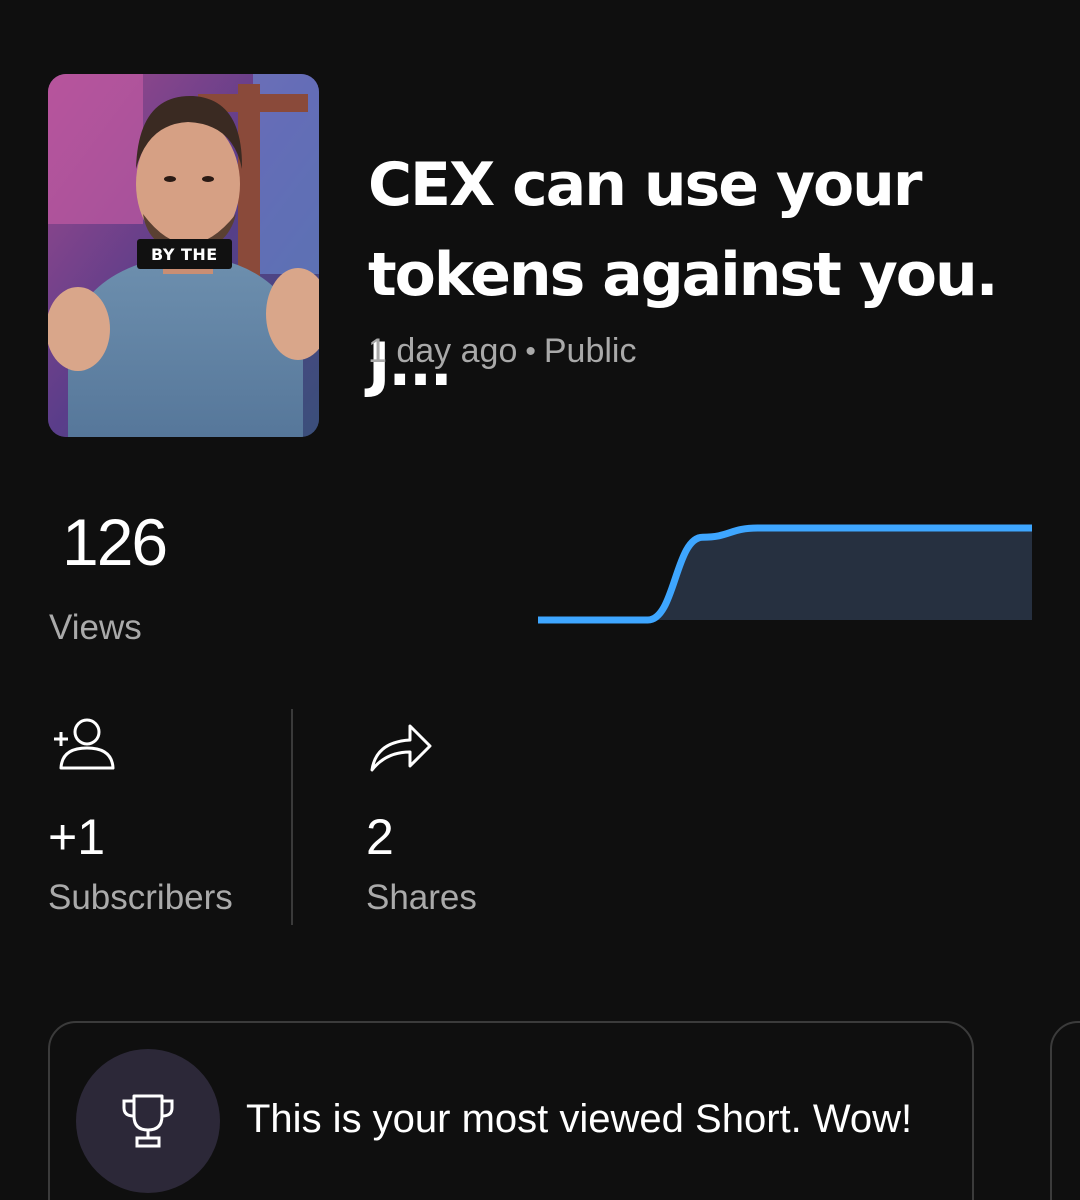  What do you see at coordinates (95, 627) in the screenshot?
I see `views-label: Views` at bounding box center [95, 627].